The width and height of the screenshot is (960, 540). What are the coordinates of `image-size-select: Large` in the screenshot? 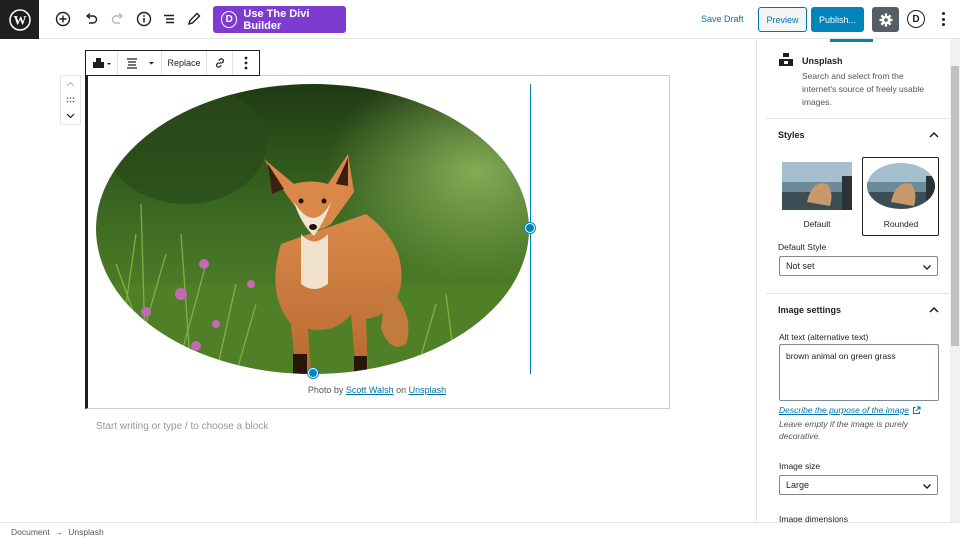 It's located at (858, 485).